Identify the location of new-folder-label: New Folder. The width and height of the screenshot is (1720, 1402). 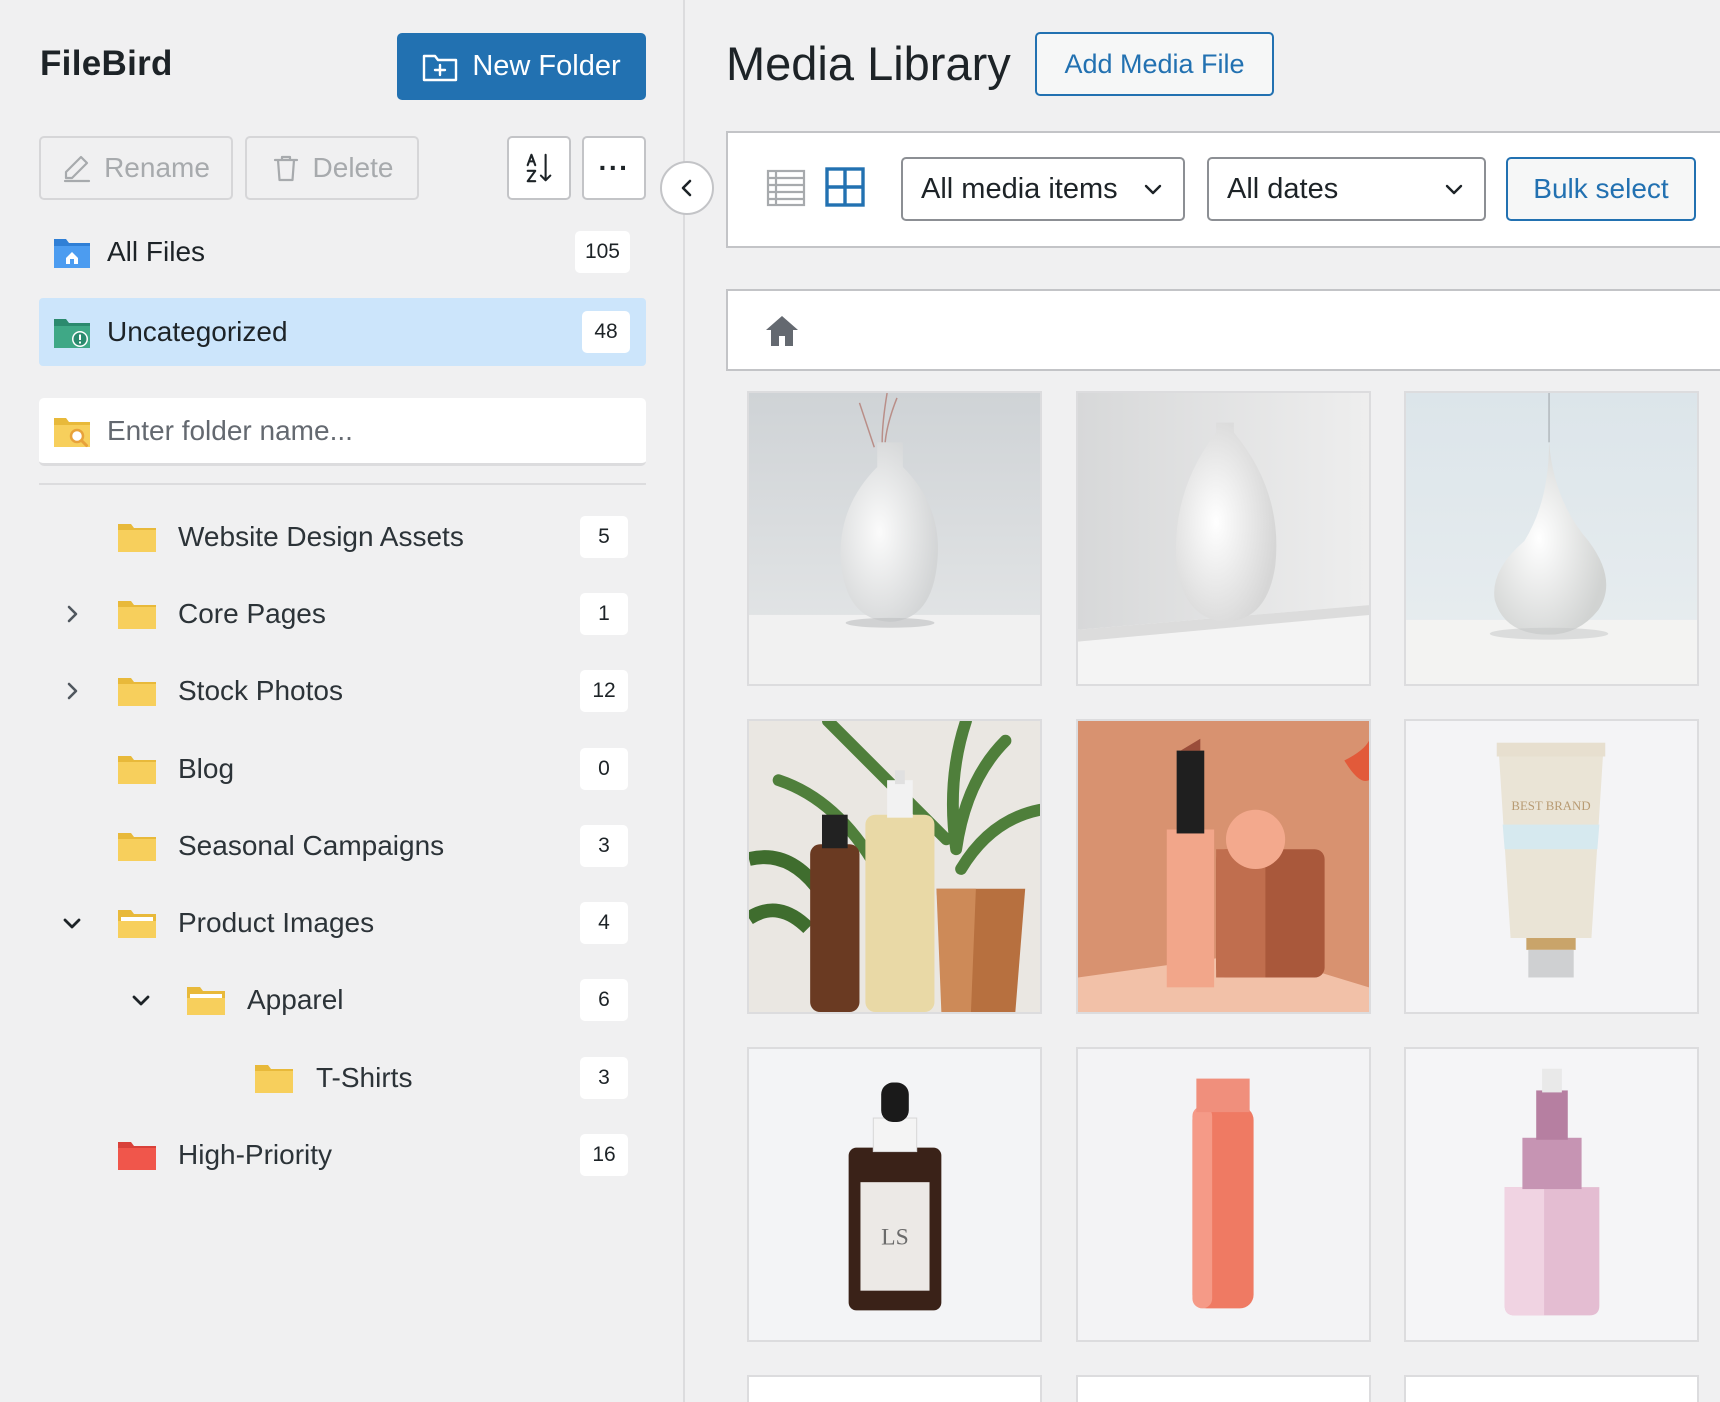
(546, 66).